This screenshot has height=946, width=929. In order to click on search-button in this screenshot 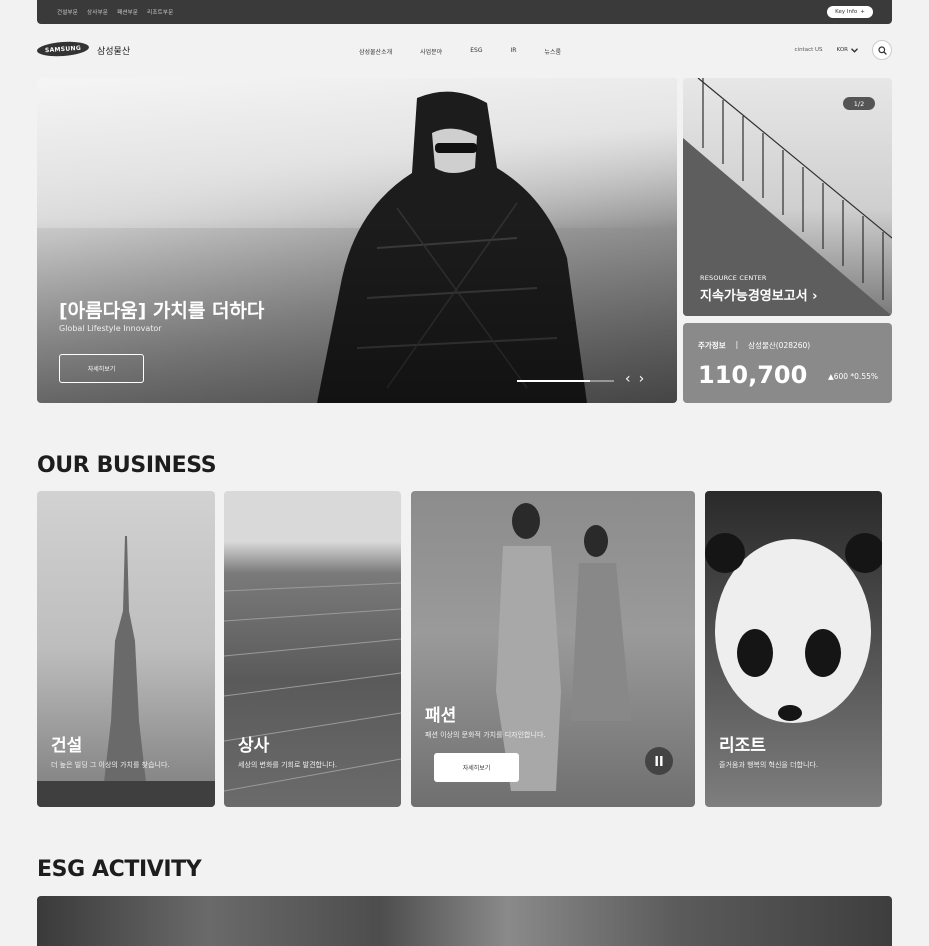, I will do `click(882, 50)`.